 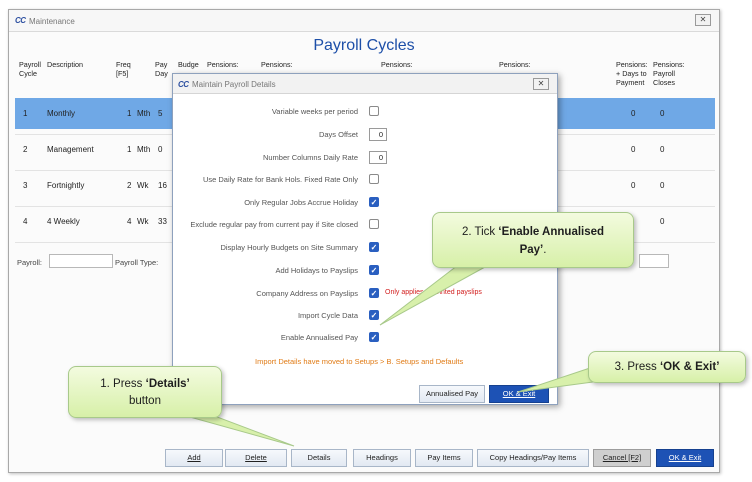 What do you see at coordinates (667, 367) in the screenshot?
I see `callout-step-3: 3. Press ‘OK & Exit’` at bounding box center [667, 367].